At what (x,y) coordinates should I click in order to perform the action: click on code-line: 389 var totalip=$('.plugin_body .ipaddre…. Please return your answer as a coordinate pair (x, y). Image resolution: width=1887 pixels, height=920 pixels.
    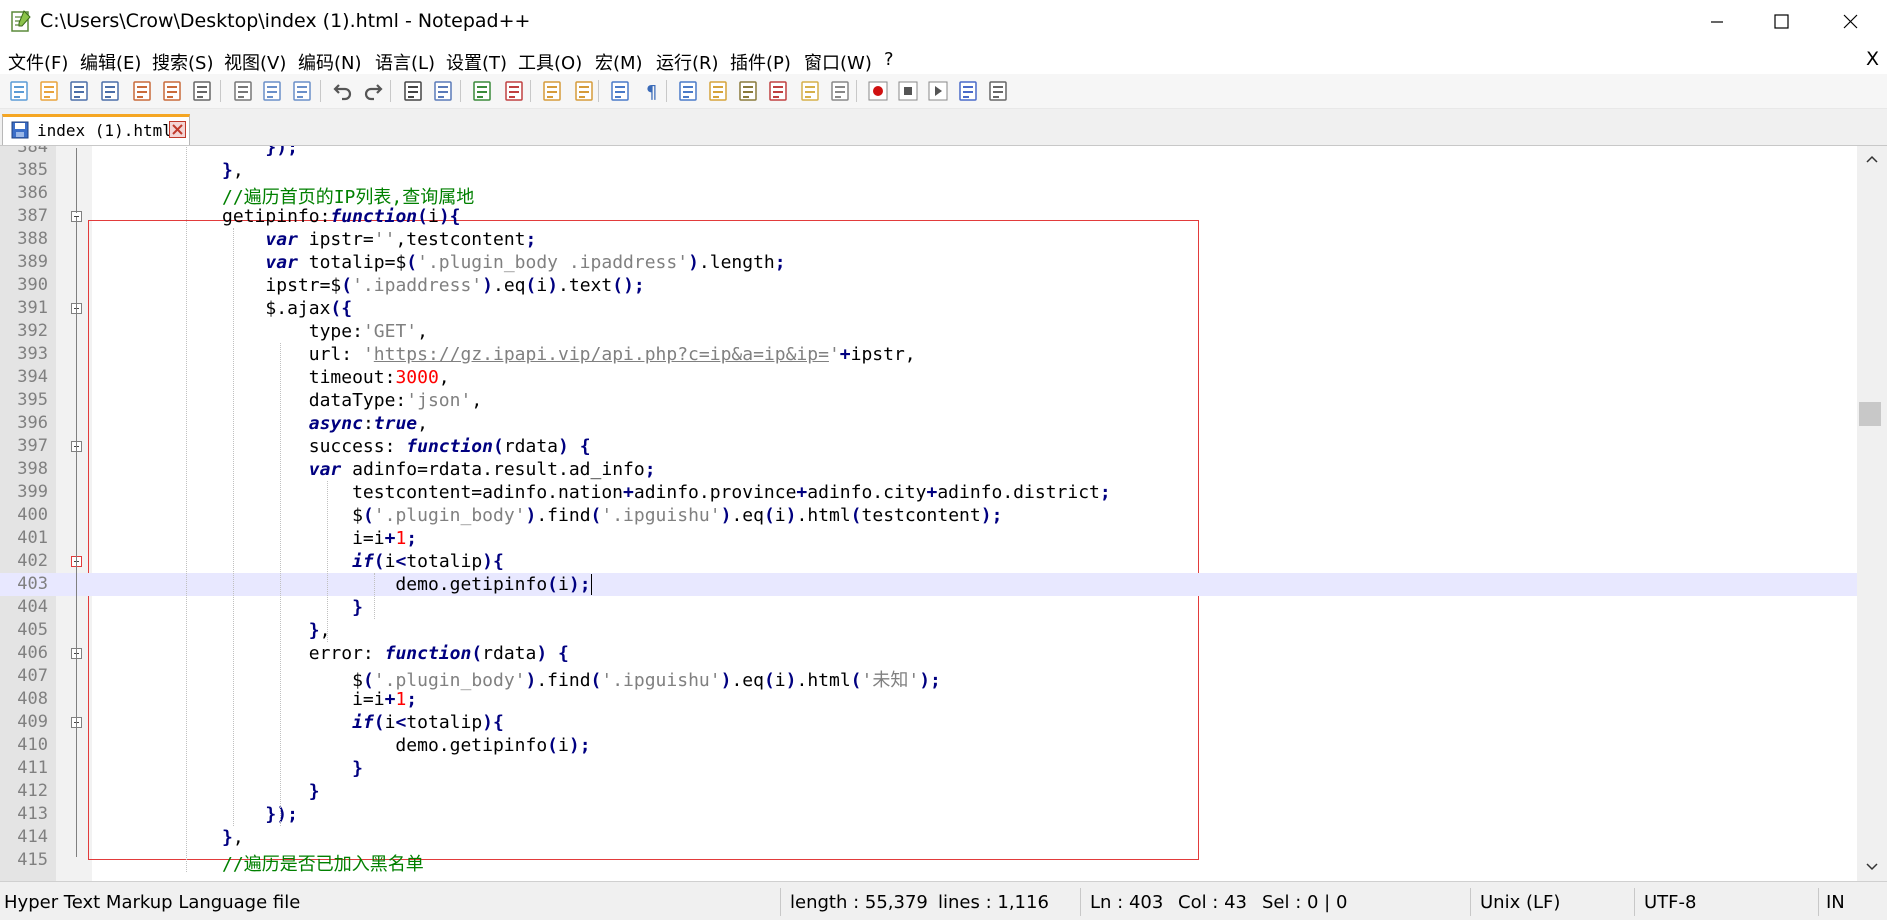
    Looking at the image, I should click on (928, 262).